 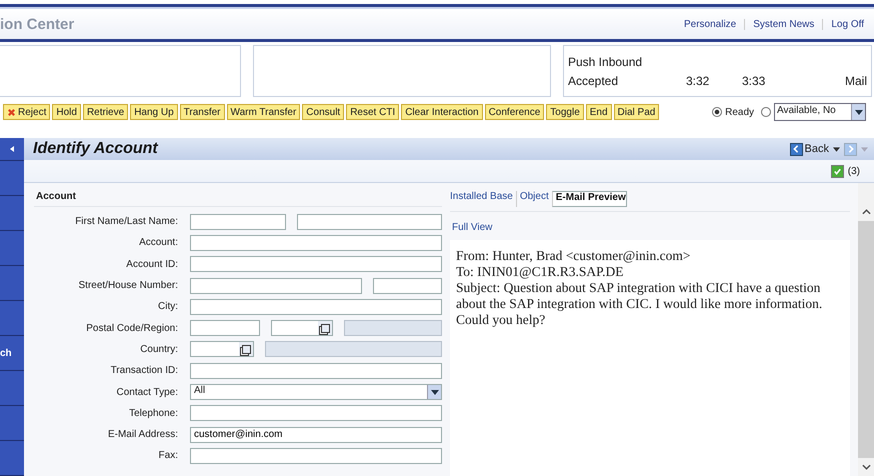 I want to click on field-label: E-Mail Address:, so click(x=142, y=434).